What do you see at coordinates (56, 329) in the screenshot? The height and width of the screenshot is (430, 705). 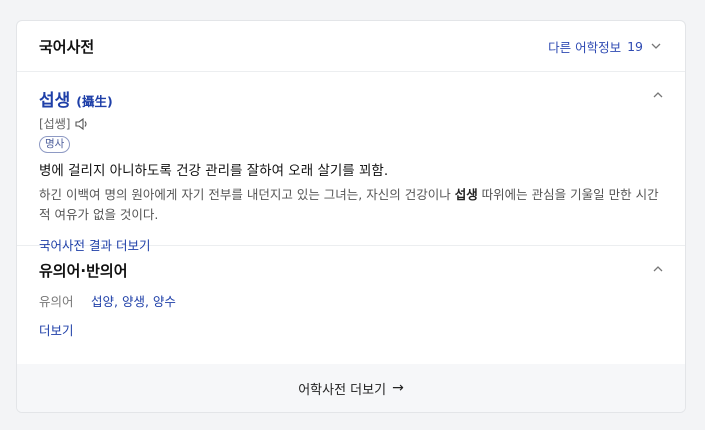 I see `synonyms-more-link: 더보기` at bounding box center [56, 329].